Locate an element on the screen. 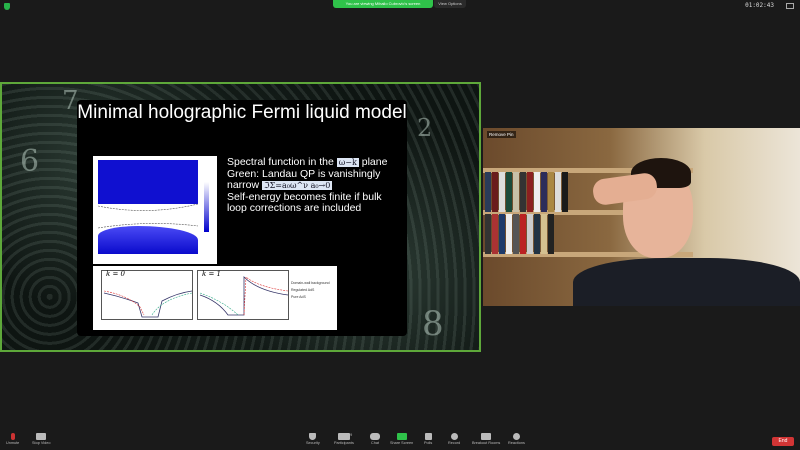 The width and height of the screenshot is (800, 450). chat-bubble-icon is located at coordinates (375, 436).